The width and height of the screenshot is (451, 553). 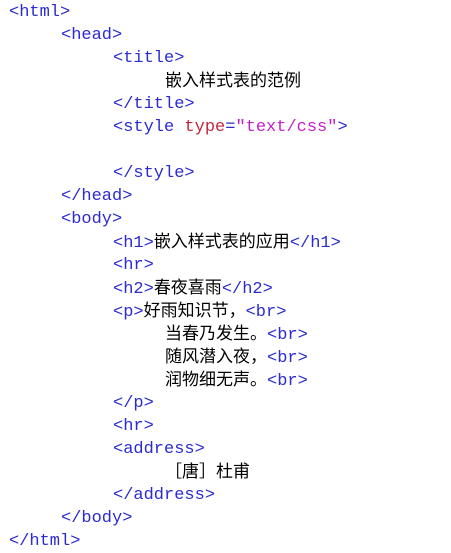 I want to click on code-line: </style>, so click(x=225, y=173).